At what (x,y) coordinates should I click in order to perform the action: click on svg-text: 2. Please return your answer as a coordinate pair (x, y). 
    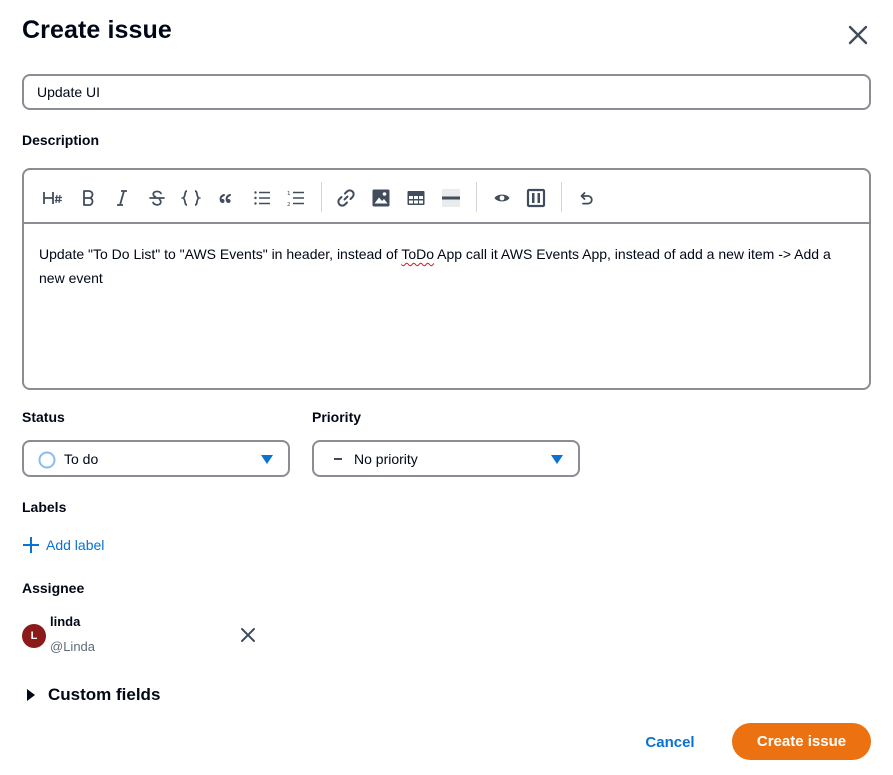
    Looking at the image, I should click on (289, 204).